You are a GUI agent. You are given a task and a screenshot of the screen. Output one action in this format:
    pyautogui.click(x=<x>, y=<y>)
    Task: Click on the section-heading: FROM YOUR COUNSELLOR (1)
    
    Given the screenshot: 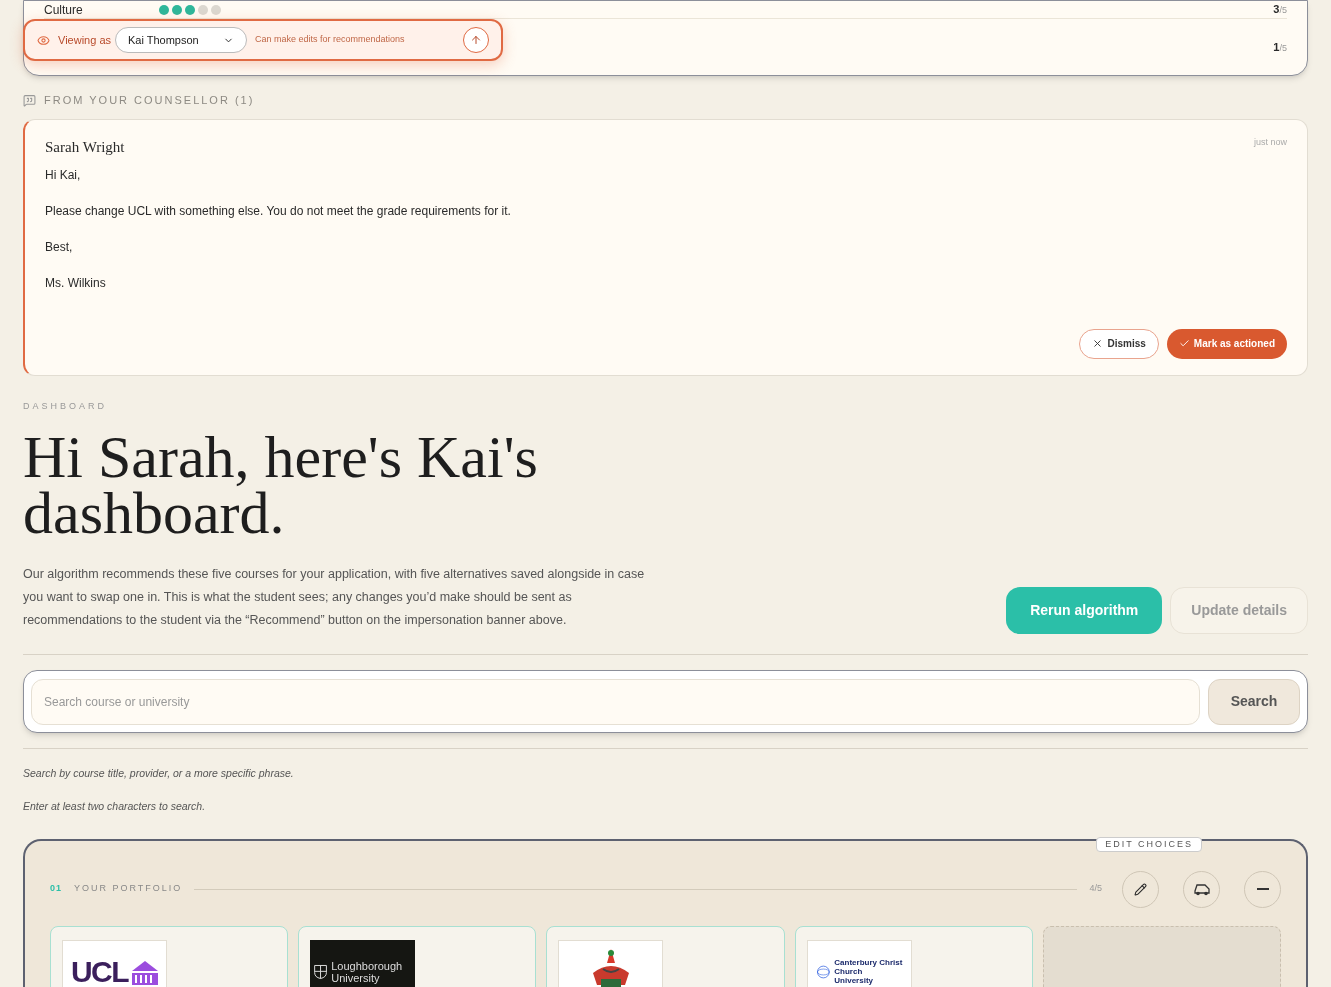 What is the action you would take?
    pyautogui.click(x=149, y=100)
    